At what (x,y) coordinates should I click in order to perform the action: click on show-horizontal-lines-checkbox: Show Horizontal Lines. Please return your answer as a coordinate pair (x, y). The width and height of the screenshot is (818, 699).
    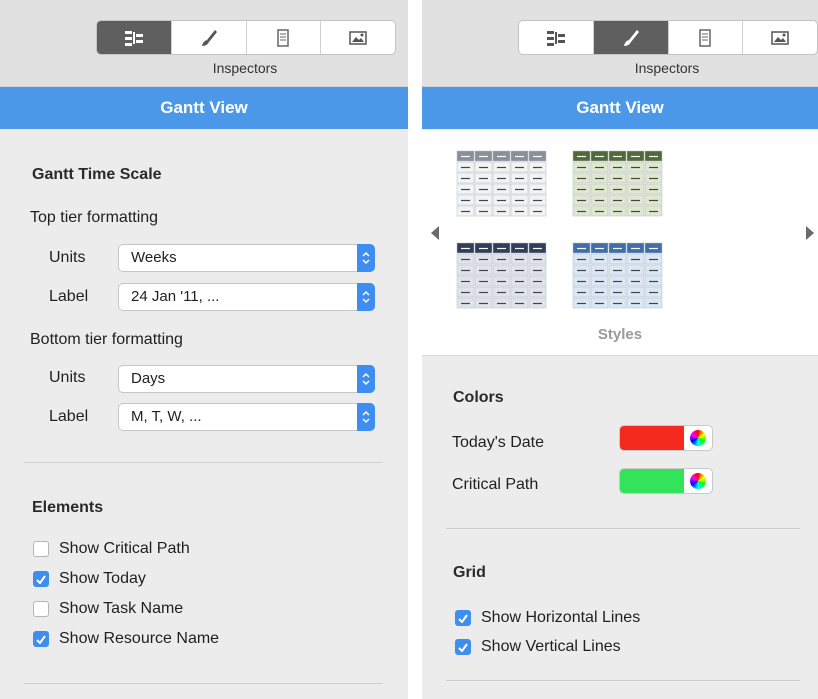
    Looking at the image, I should click on (547, 618).